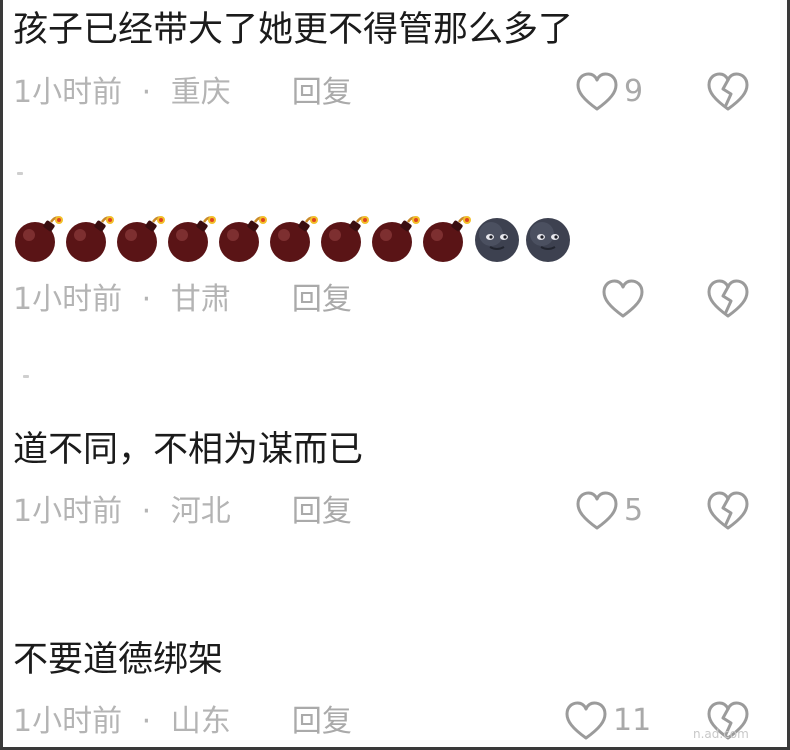 The width and height of the screenshot is (790, 750). Describe the element at coordinates (721, 734) in the screenshot. I see `watermark: n.ad.com` at that location.